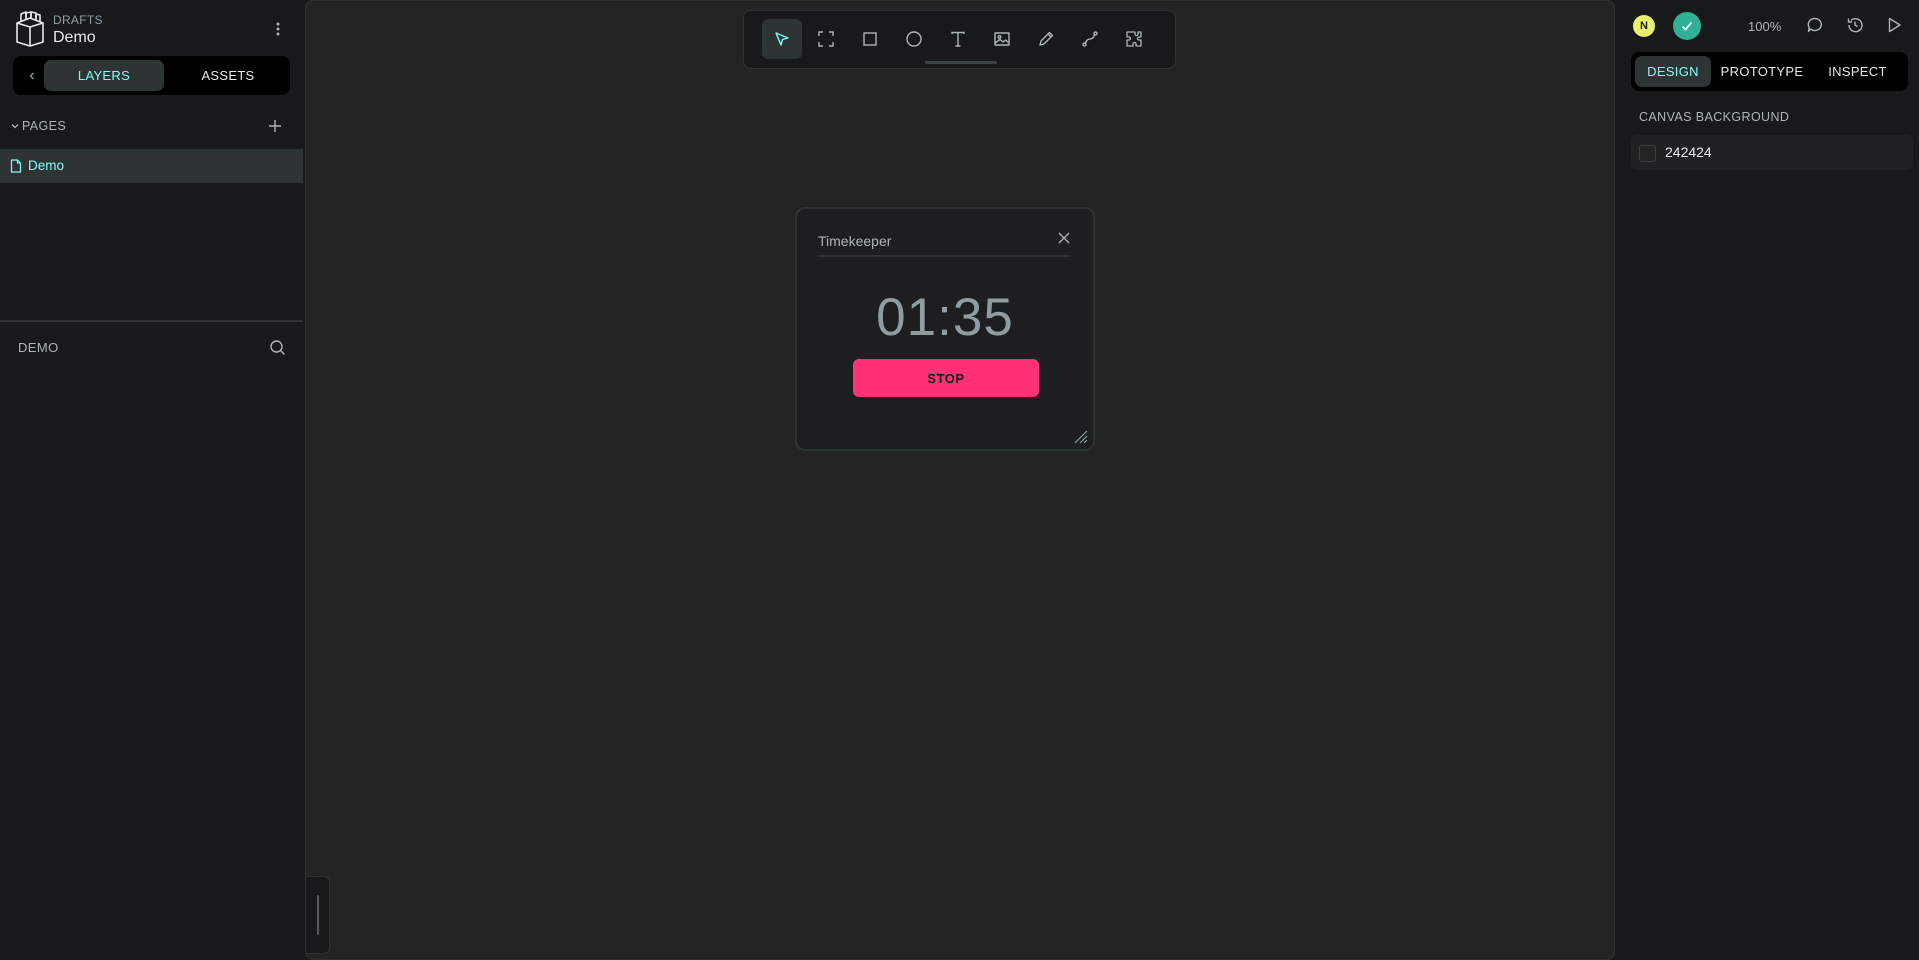 This screenshot has height=960, width=1919. I want to click on dialog-divider, so click(944, 256).